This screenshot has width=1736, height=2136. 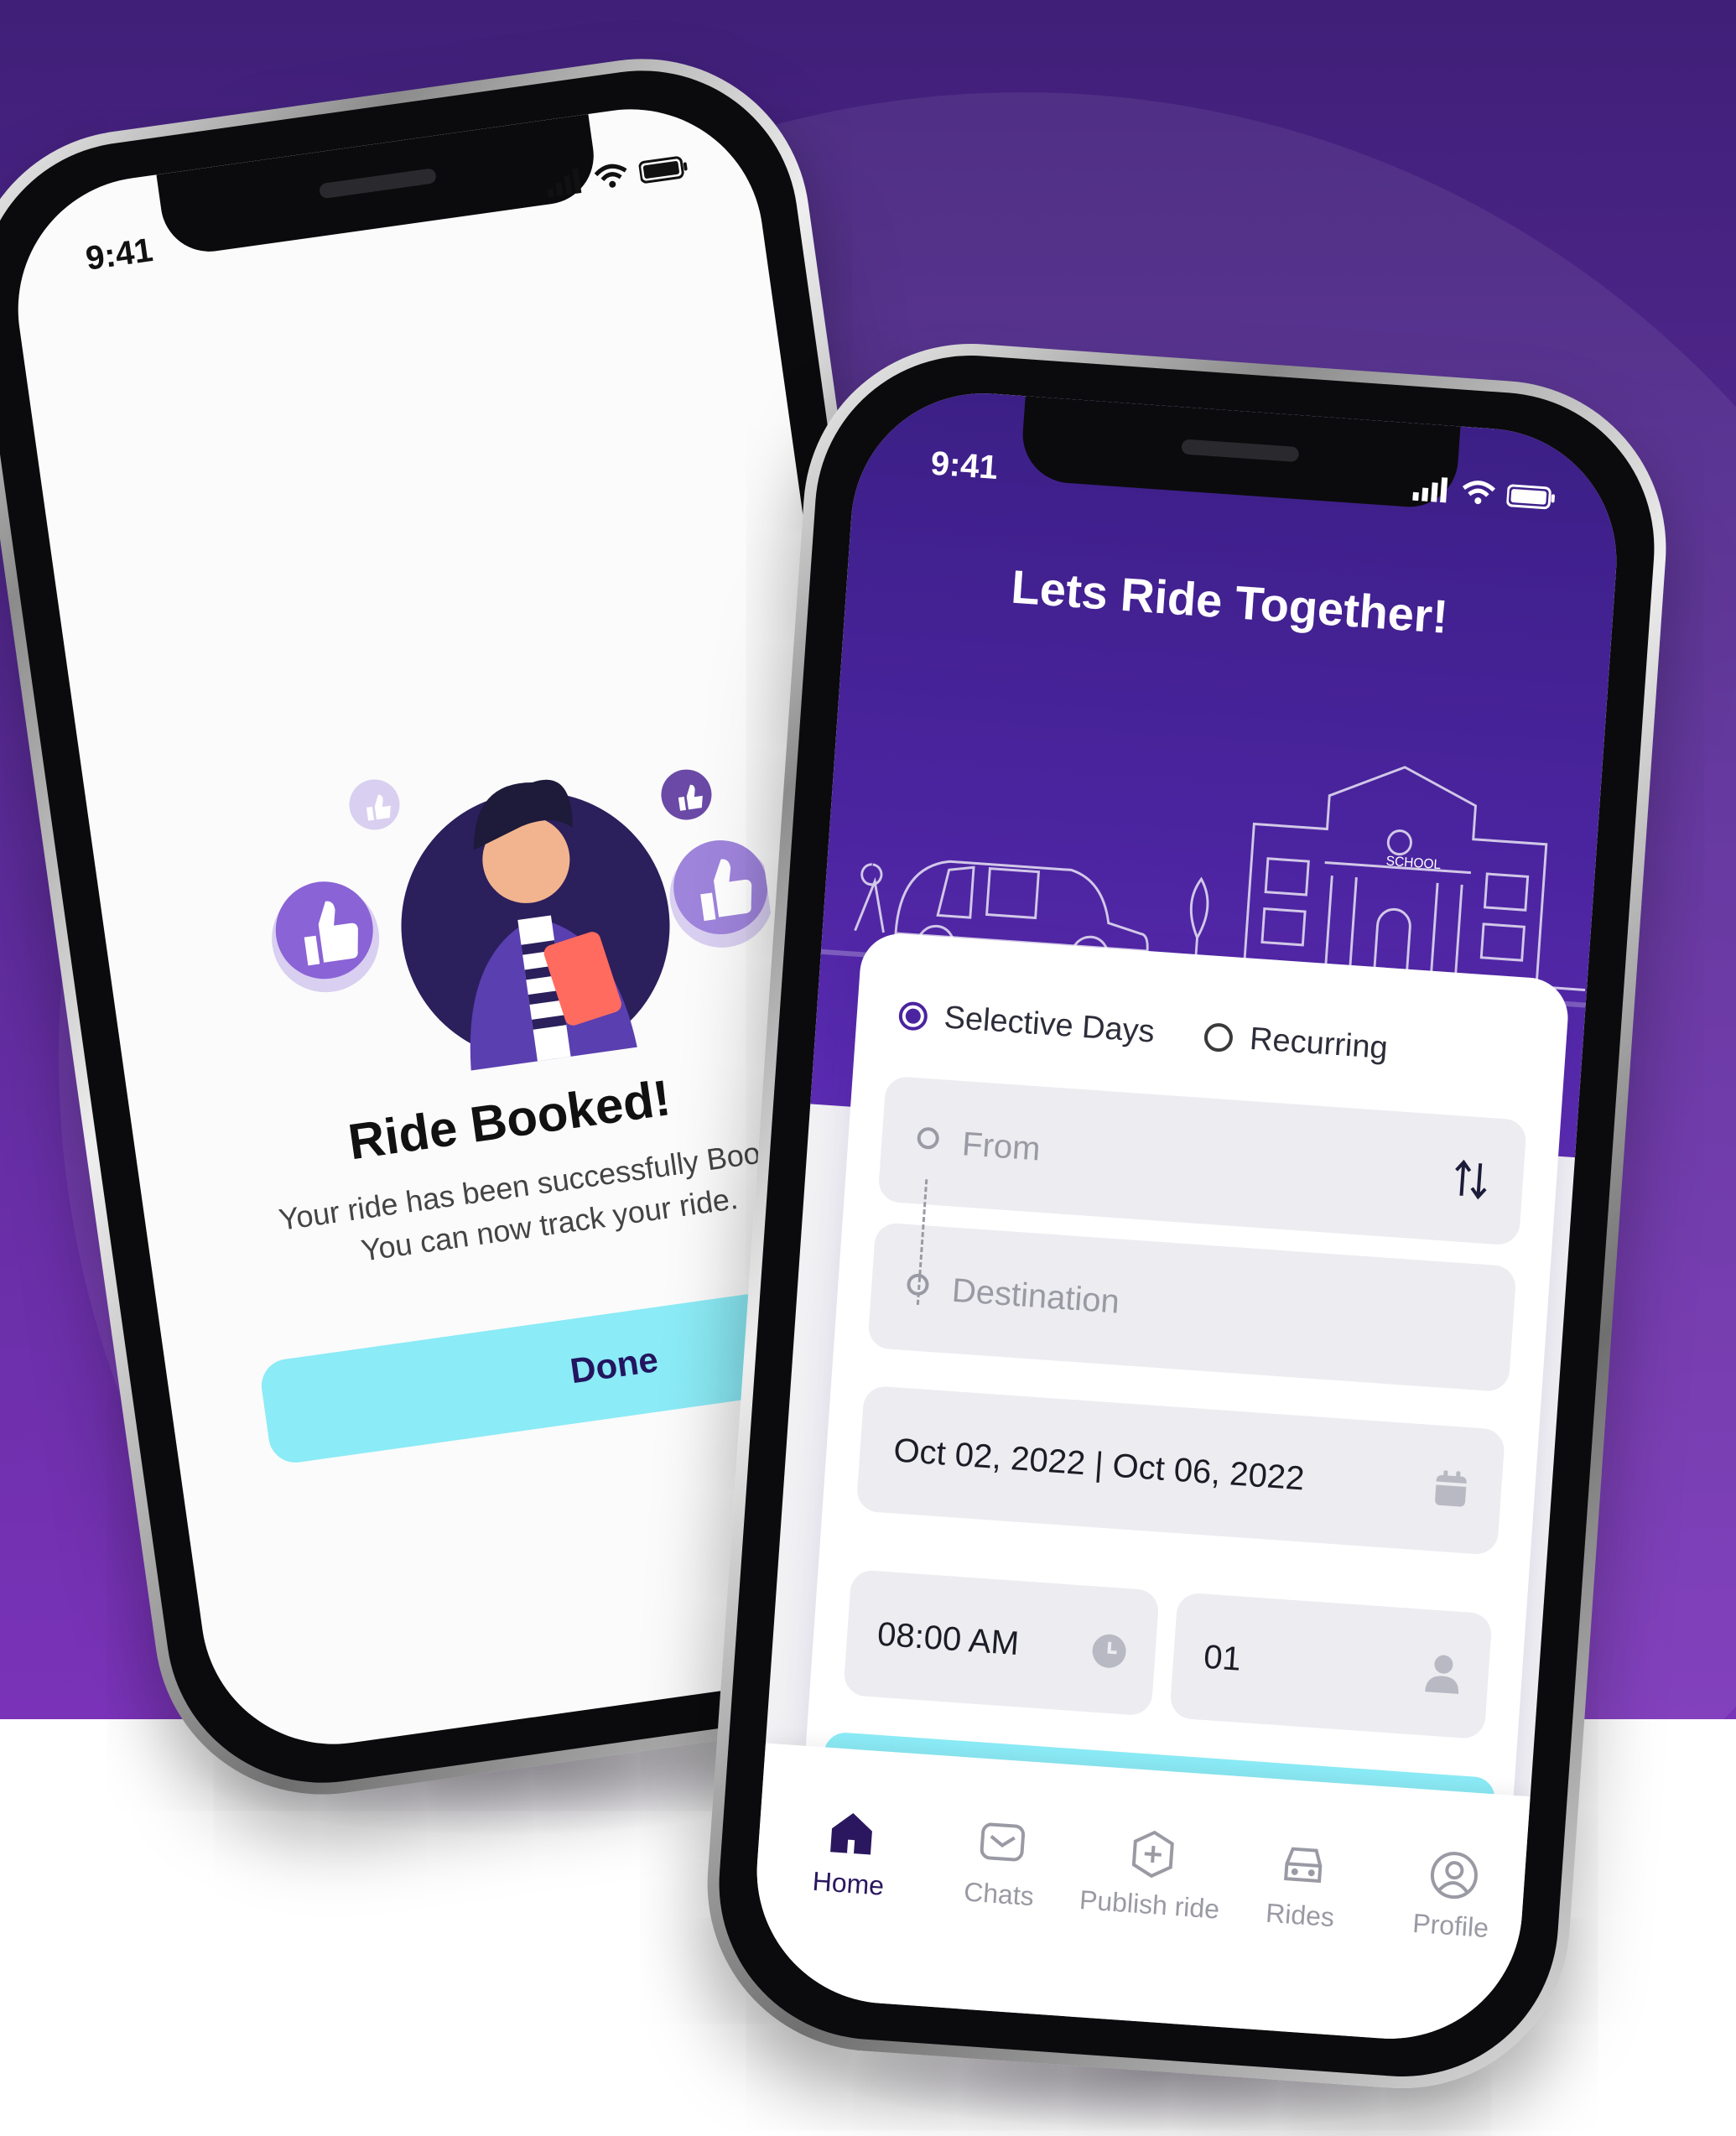 I want to click on date-range-field: Oct 02, 2022 | Oct 06, 2022, so click(x=1181, y=1470).